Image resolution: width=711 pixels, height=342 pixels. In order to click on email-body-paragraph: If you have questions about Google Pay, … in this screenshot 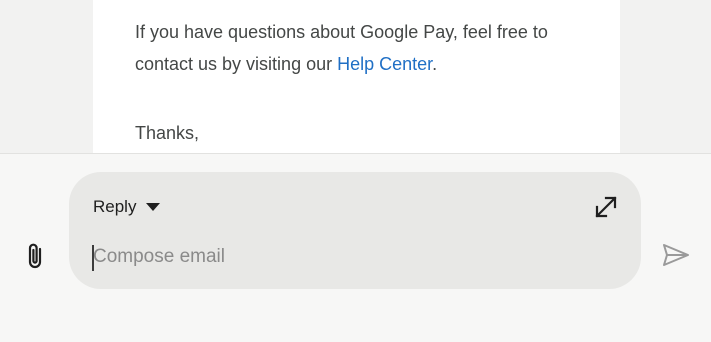, I will do `click(365, 48)`.